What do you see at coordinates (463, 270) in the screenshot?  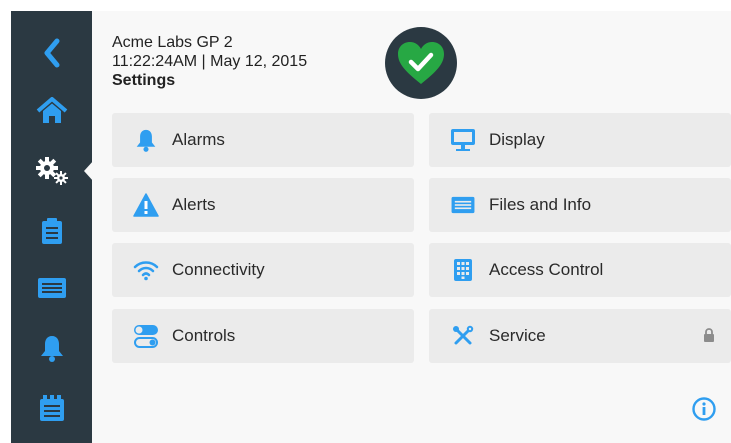 I see `keypad-icon` at bounding box center [463, 270].